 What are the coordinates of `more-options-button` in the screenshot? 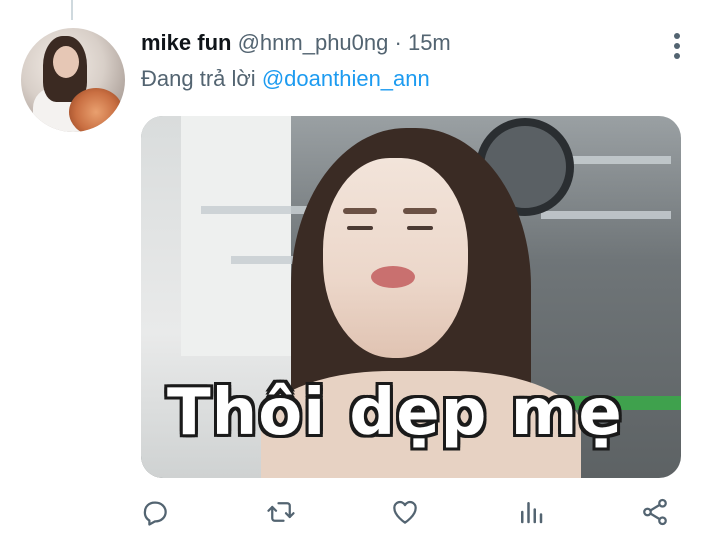 It's located at (677, 46).